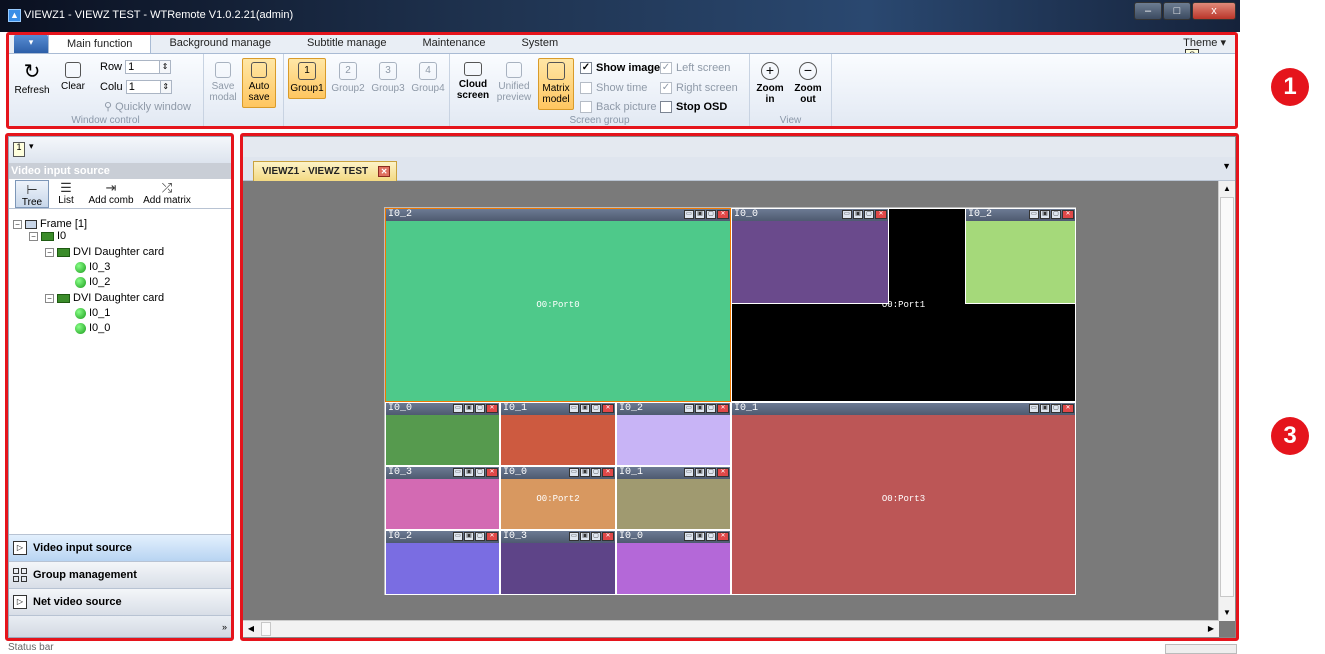  What do you see at coordinates (66, 194) in the screenshot?
I see `list-view-button: ☰ List` at bounding box center [66, 194].